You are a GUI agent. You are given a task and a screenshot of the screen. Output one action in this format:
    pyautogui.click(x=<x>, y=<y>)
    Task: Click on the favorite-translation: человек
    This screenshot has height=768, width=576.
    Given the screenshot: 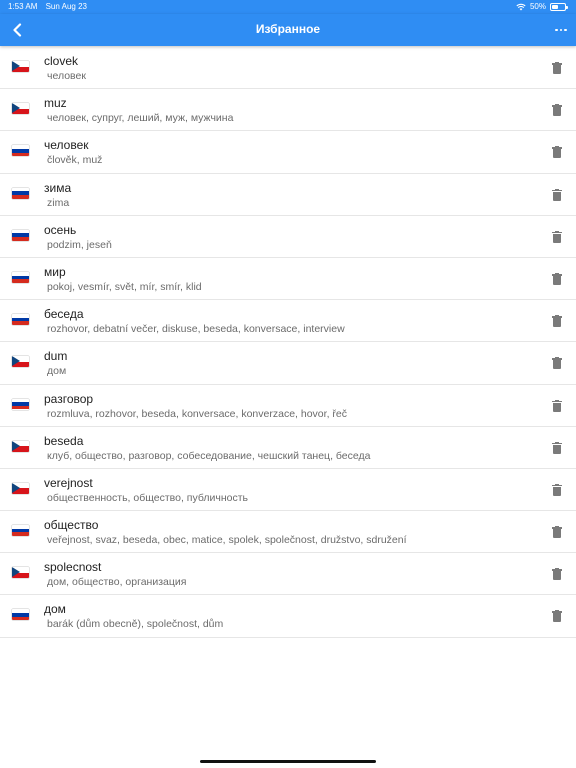 What is the action you would take?
    pyautogui.click(x=66, y=76)
    